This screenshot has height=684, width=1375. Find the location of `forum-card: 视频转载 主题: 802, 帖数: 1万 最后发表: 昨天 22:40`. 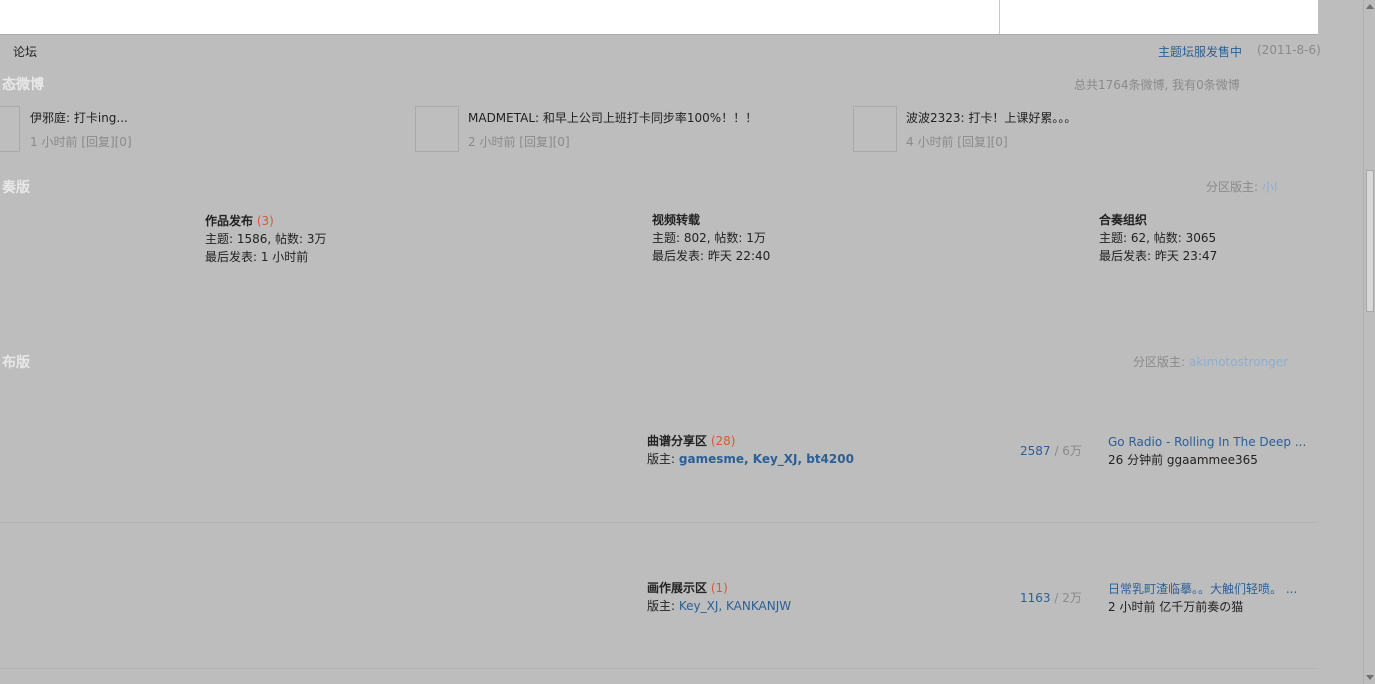

forum-card: 视频转载 主题: 802, 帖数: 1万 最后发表: 昨天 22:40 is located at coordinates (711, 238).